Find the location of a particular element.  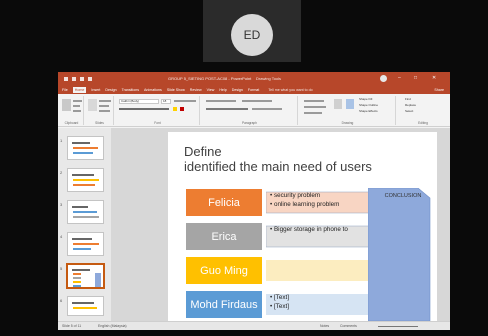

paste-icon is located at coordinates (66, 105).